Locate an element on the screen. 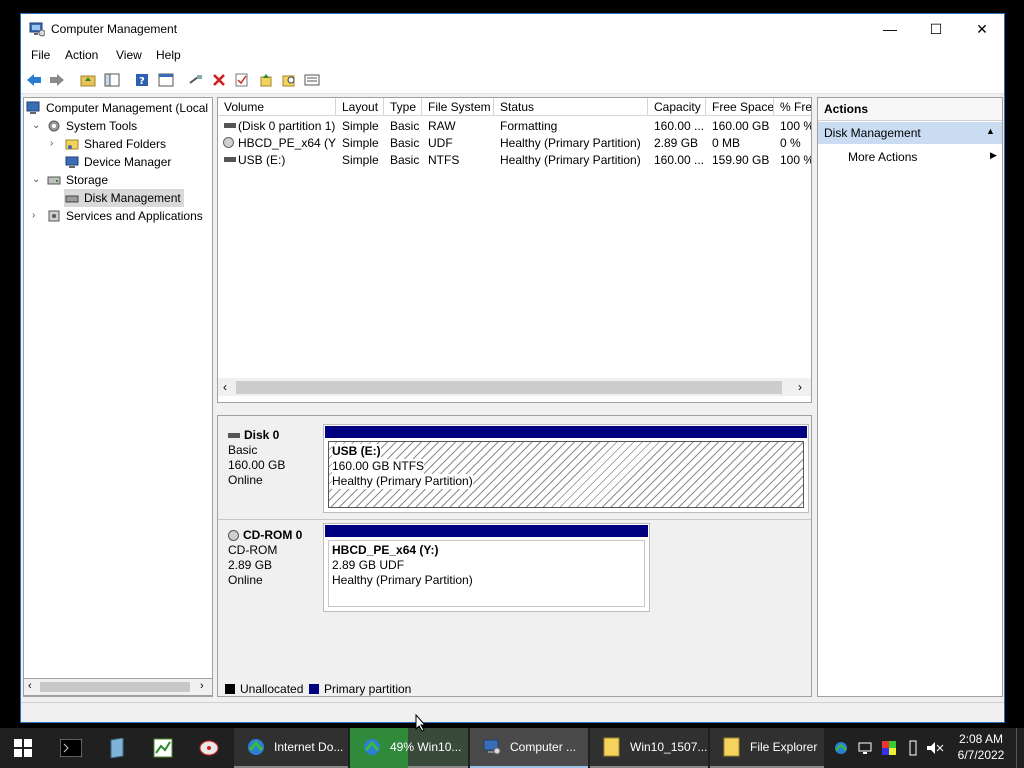 The image size is (1024, 768). menu-view: View is located at coordinates (129, 55).